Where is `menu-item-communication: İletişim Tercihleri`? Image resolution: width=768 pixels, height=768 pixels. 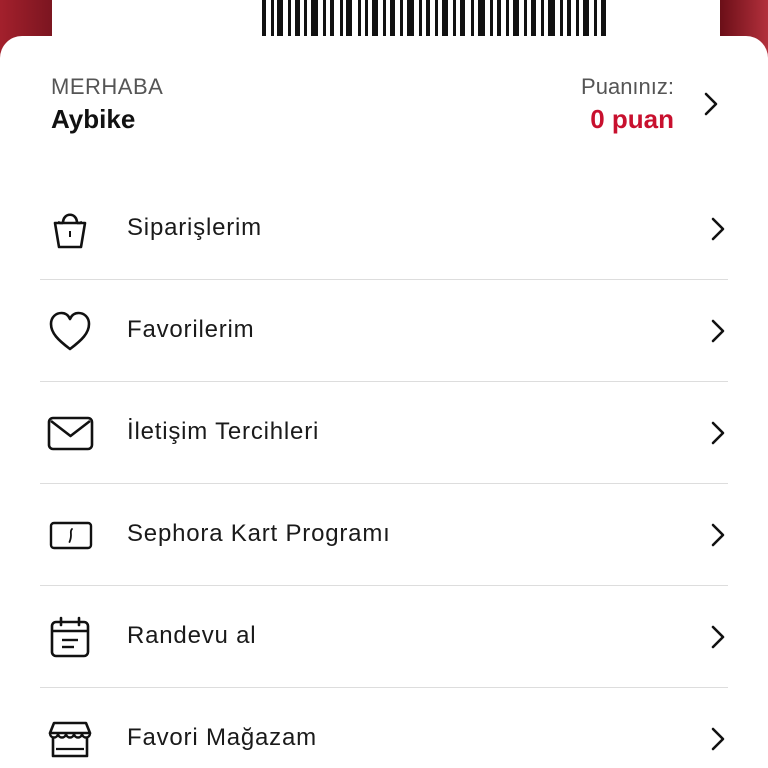 menu-item-communication: İletişim Tercihleri is located at coordinates (384, 433).